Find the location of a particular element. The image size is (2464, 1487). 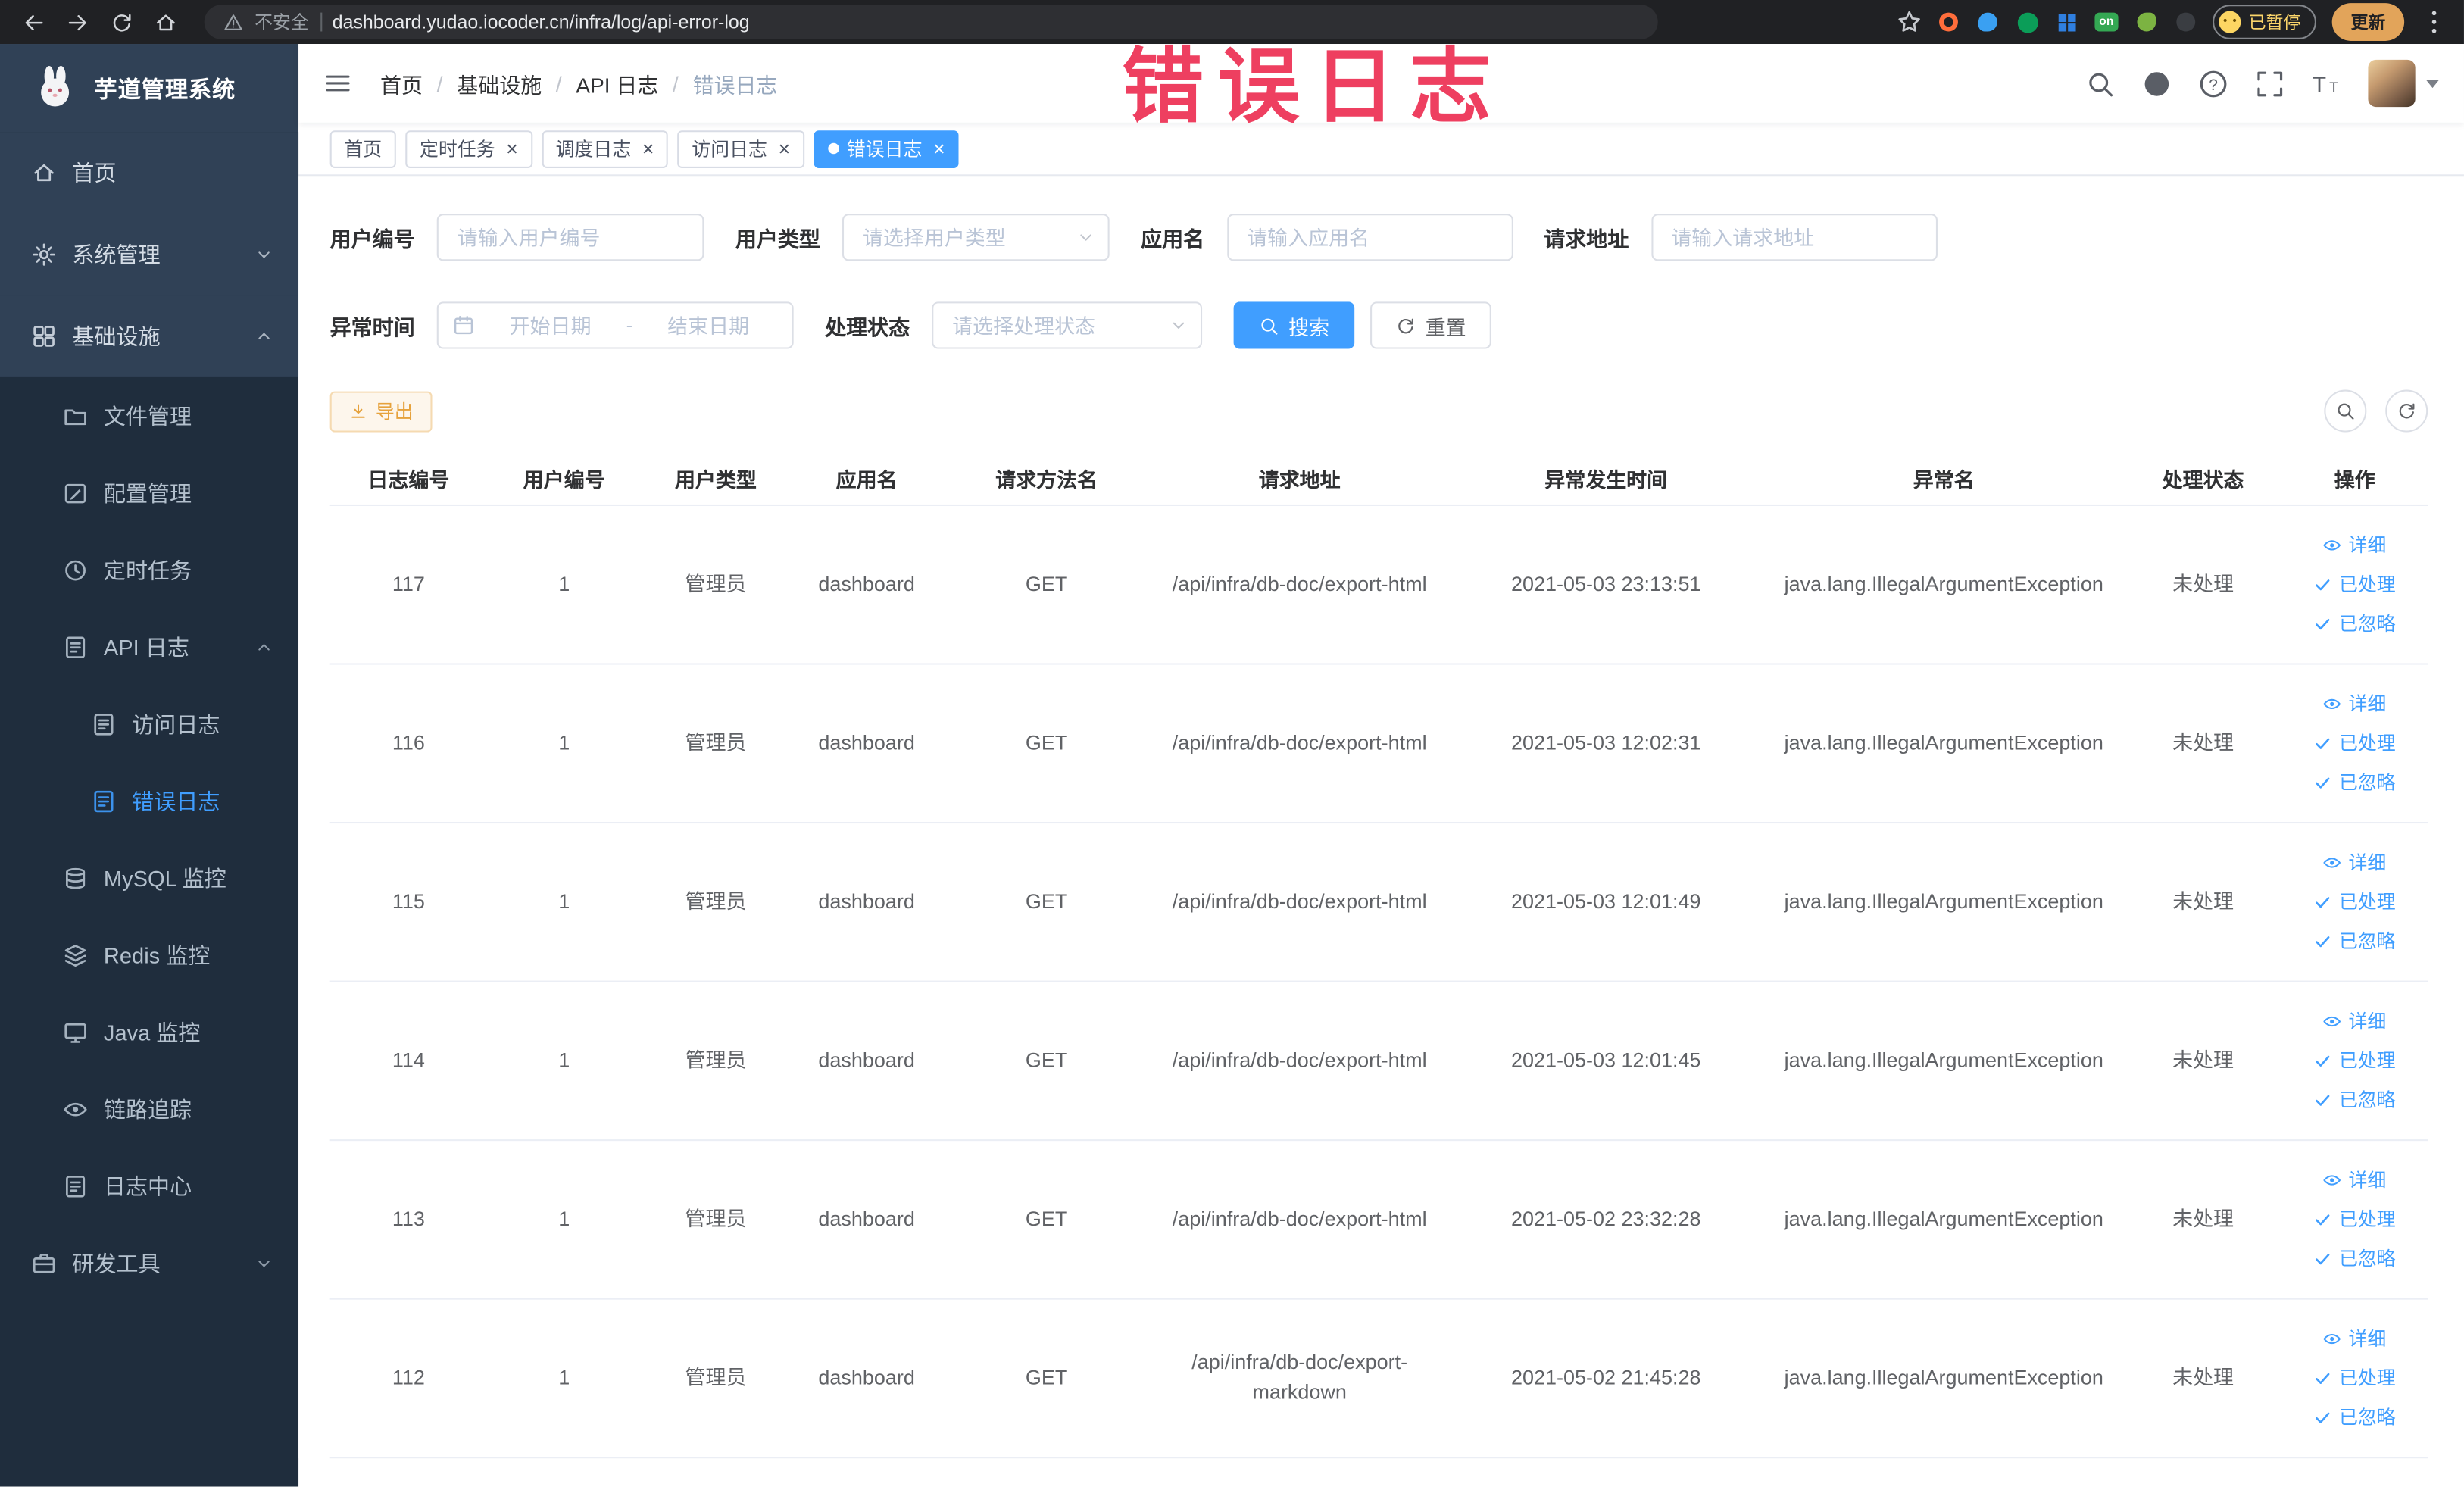

paused-extension-badge: 已暂停 is located at coordinates (2264, 22).